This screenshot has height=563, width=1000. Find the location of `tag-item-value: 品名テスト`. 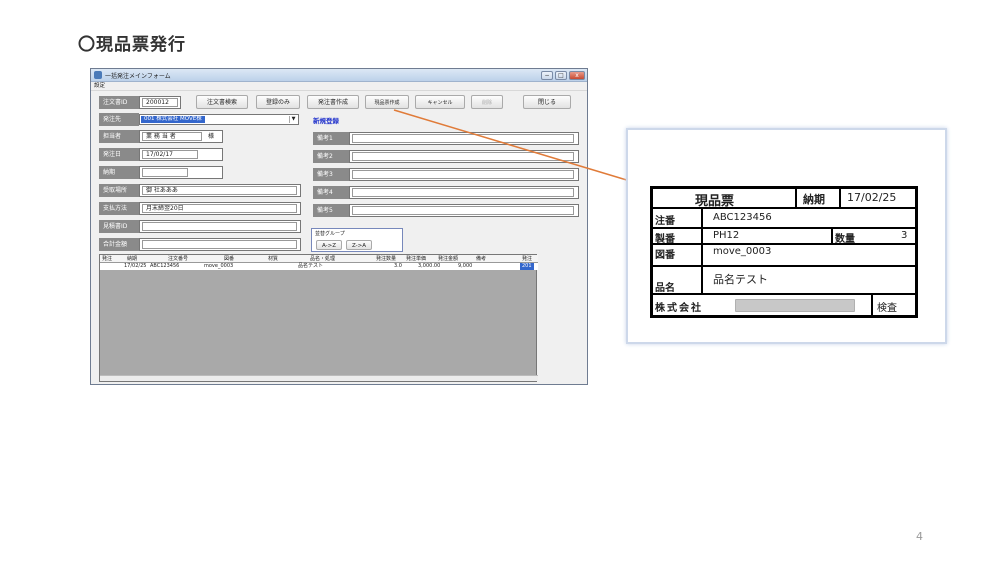

tag-item-value: 品名テスト is located at coordinates (740, 279).